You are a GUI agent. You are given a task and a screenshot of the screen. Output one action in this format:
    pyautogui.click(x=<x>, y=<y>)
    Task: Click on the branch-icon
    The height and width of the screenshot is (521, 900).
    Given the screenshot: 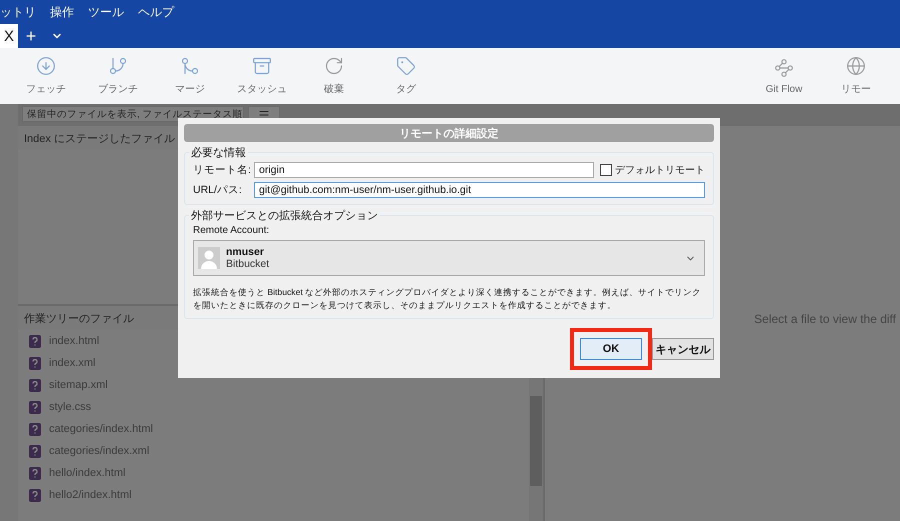 What is the action you would take?
    pyautogui.click(x=118, y=66)
    